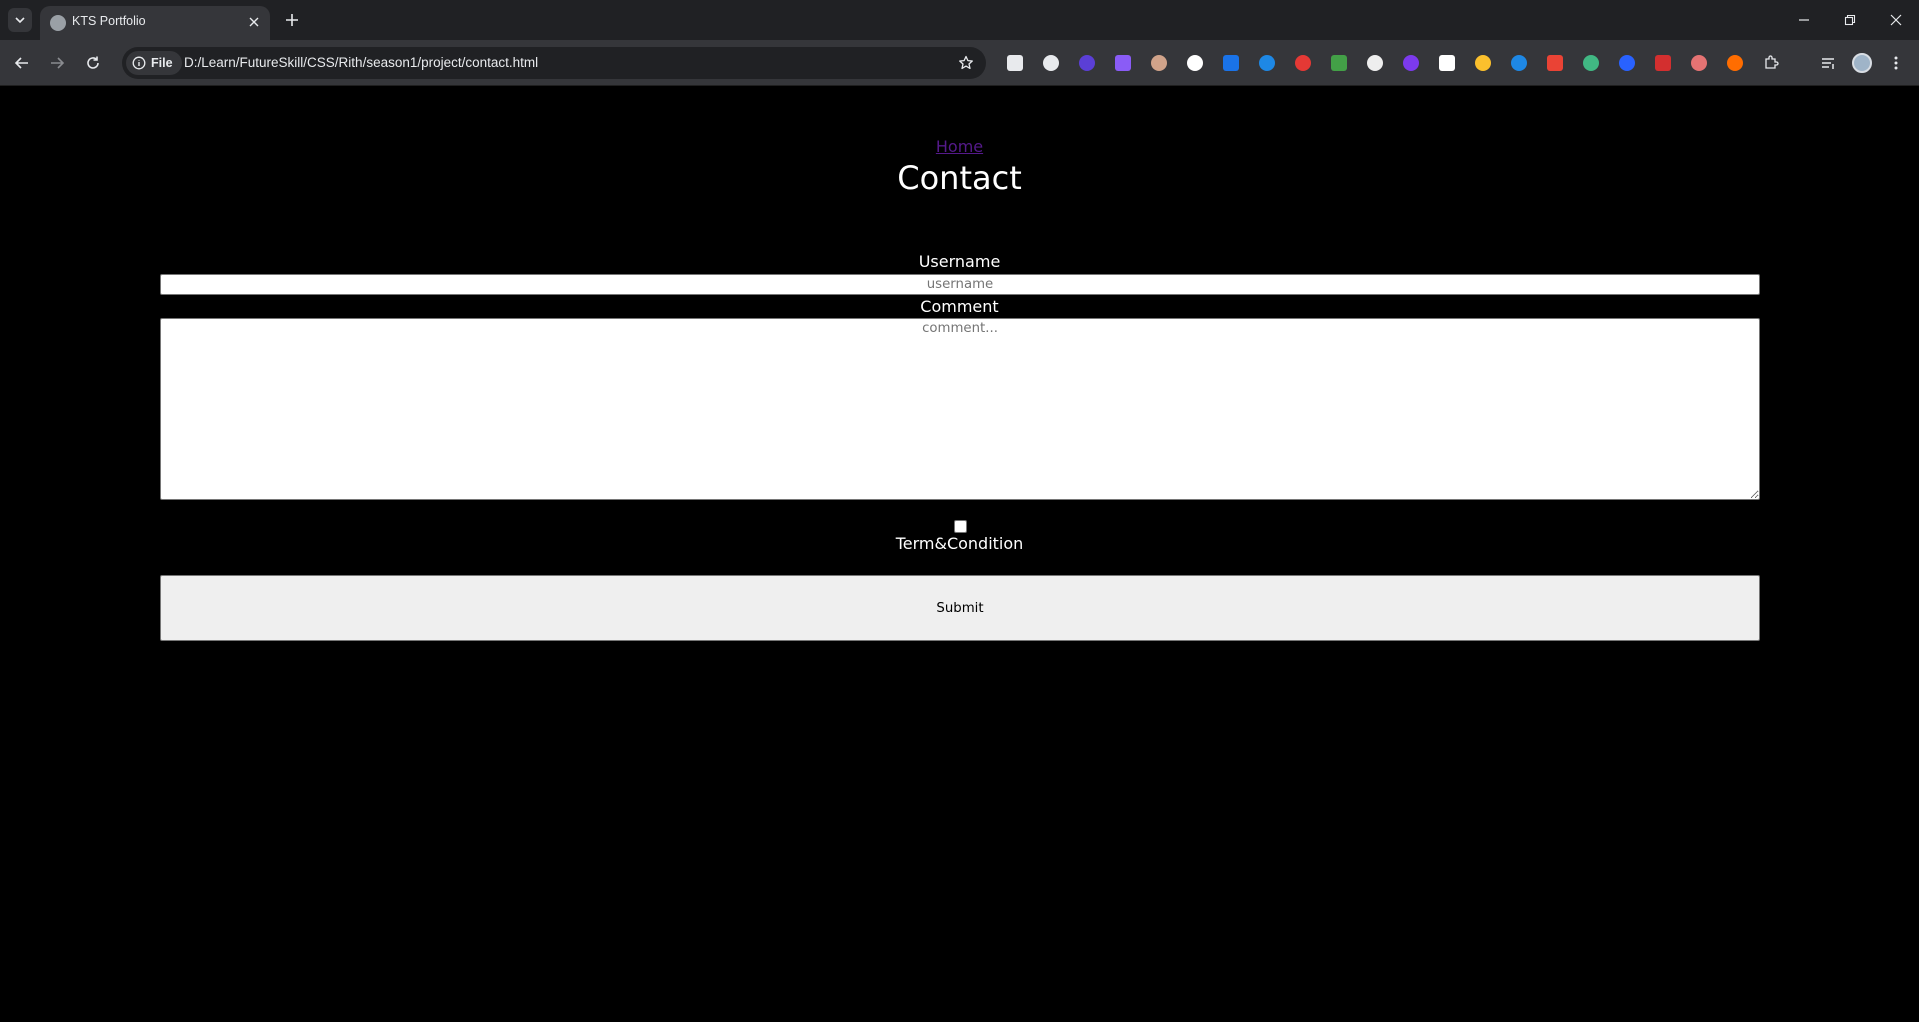 The height and width of the screenshot is (1022, 1919). I want to click on chevron-down-icon, so click(20, 20).